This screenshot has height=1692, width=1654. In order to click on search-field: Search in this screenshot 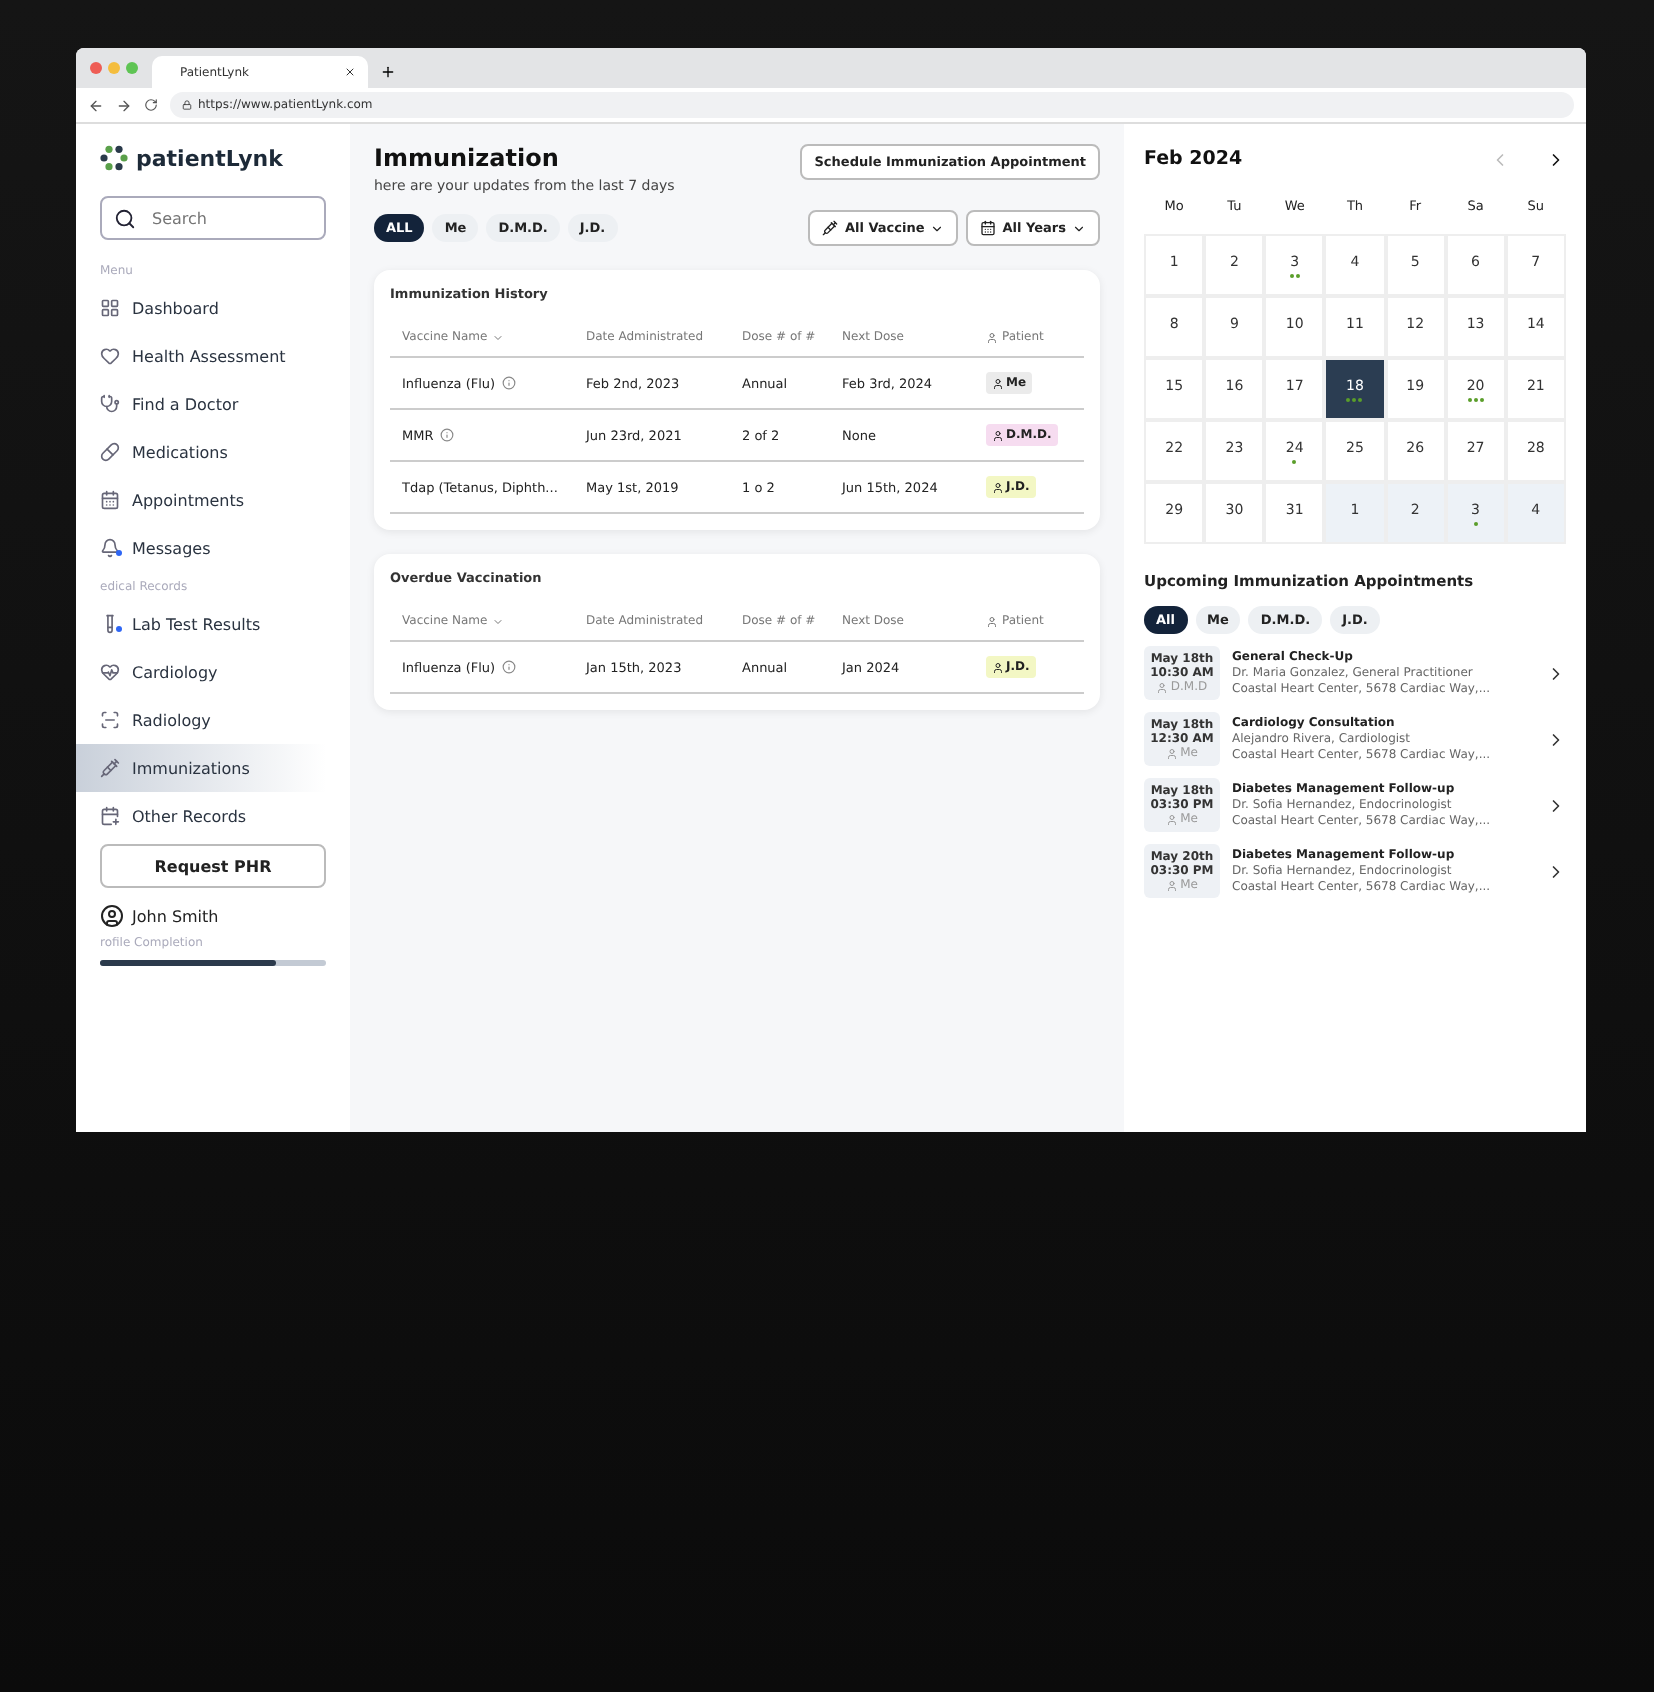, I will do `click(213, 218)`.